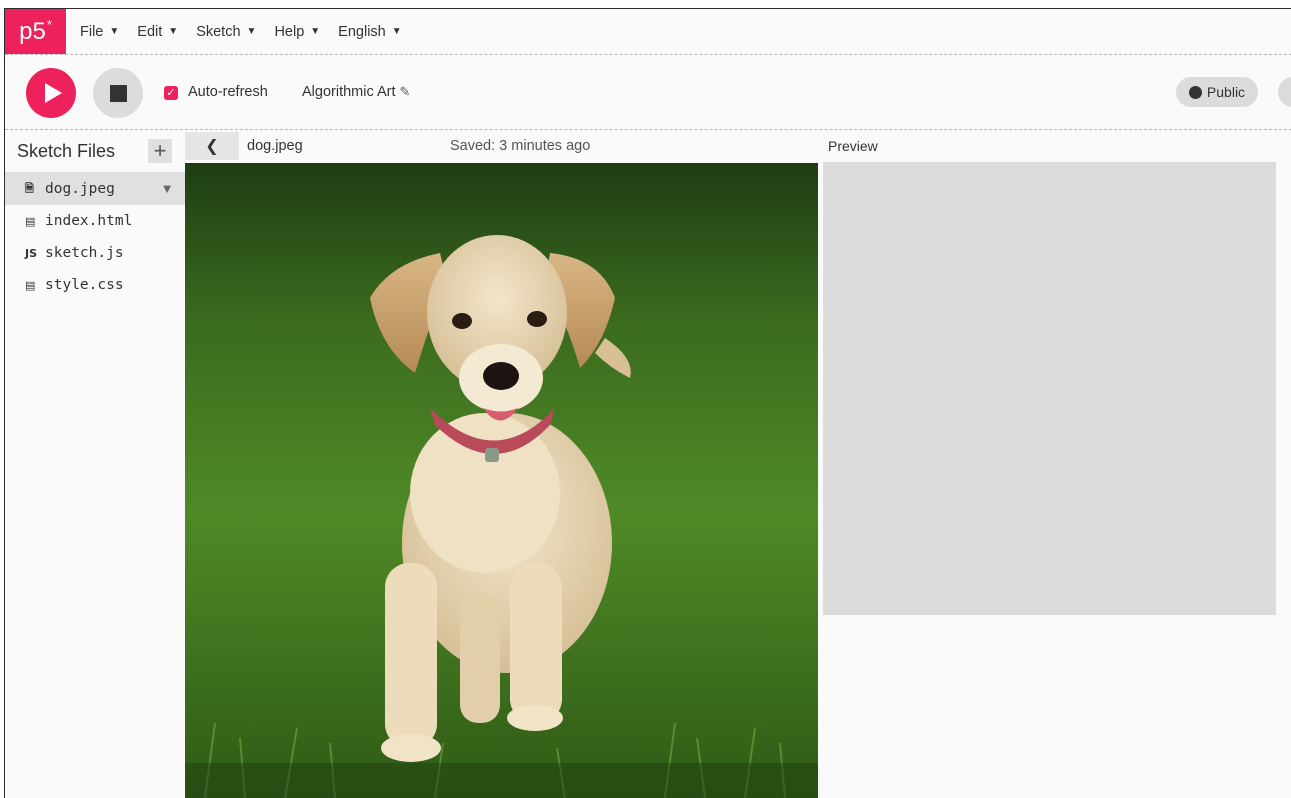 Image resolution: width=1291 pixels, height=798 pixels. I want to click on file-name: sketch.js, so click(84, 253).